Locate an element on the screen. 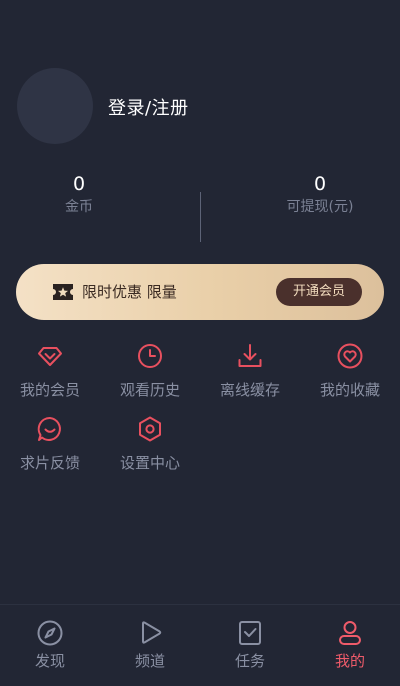 The image size is (400, 686). withdrawable-label: 可提现(元) is located at coordinates (320, 207).